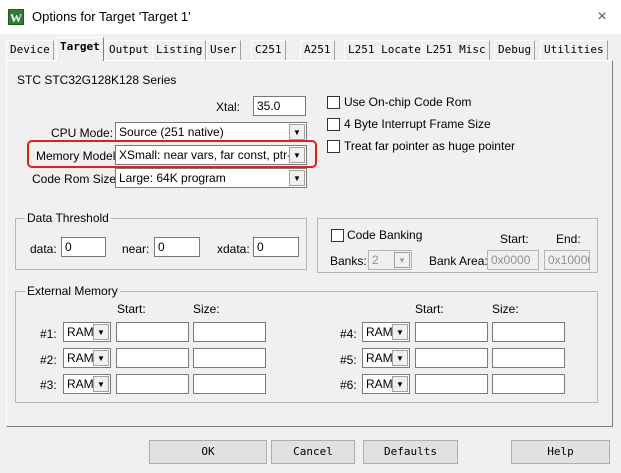 The height and width of the screenshot is (473, 621). I want to click on code-rom-size-select: Large: 64K program ▼, so click(211, 178).